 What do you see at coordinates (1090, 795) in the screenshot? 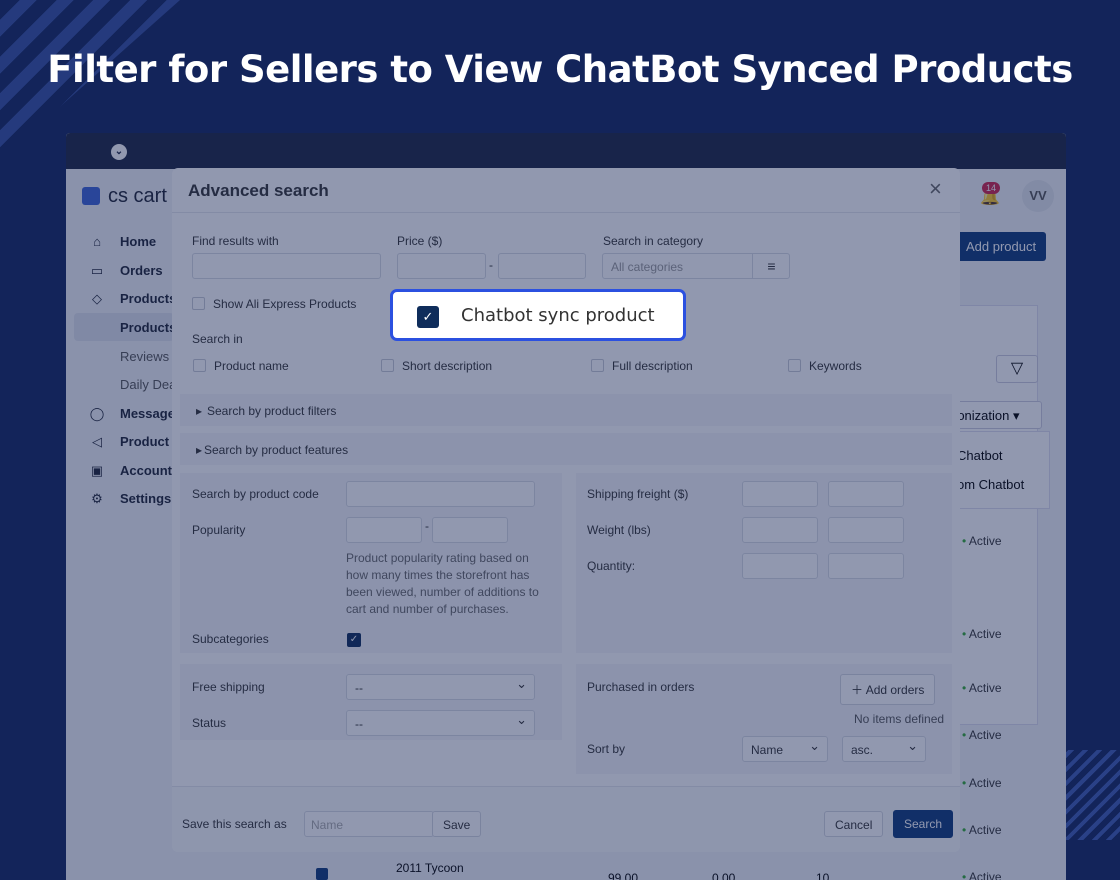
I see `decor-stripes` at bounding box center [1090, 795].